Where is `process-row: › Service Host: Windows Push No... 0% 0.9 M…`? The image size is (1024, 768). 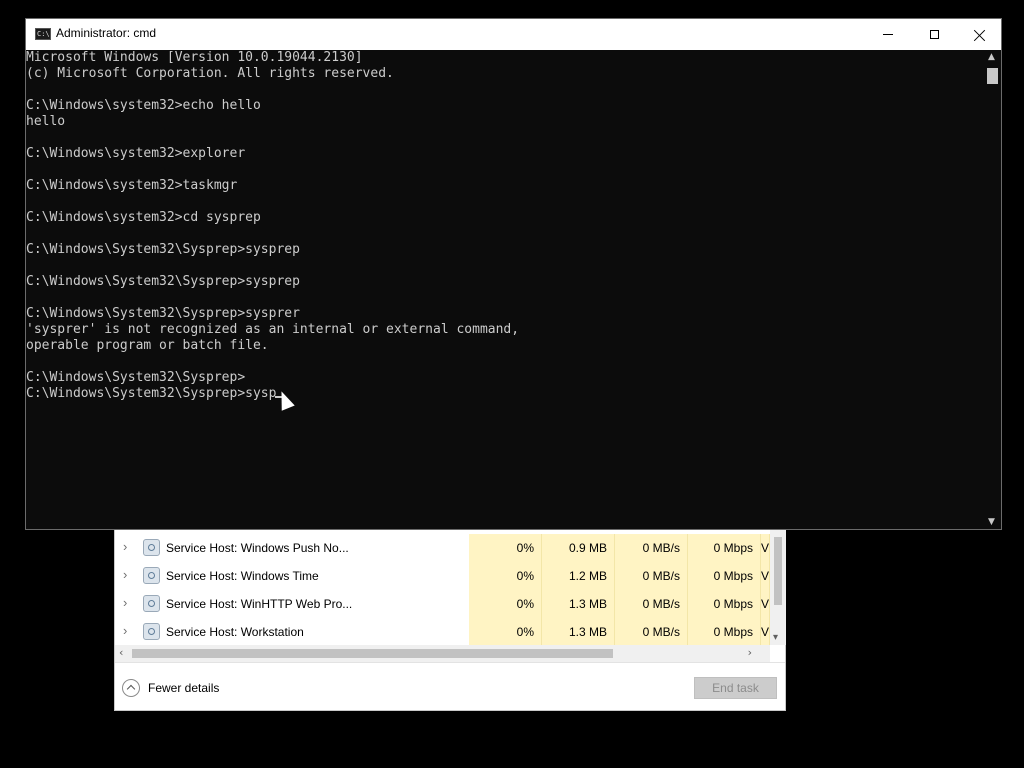
process-row: › Service Host: Windows Push No... 0% 0.9 M… is located at coordinates (442, 548).